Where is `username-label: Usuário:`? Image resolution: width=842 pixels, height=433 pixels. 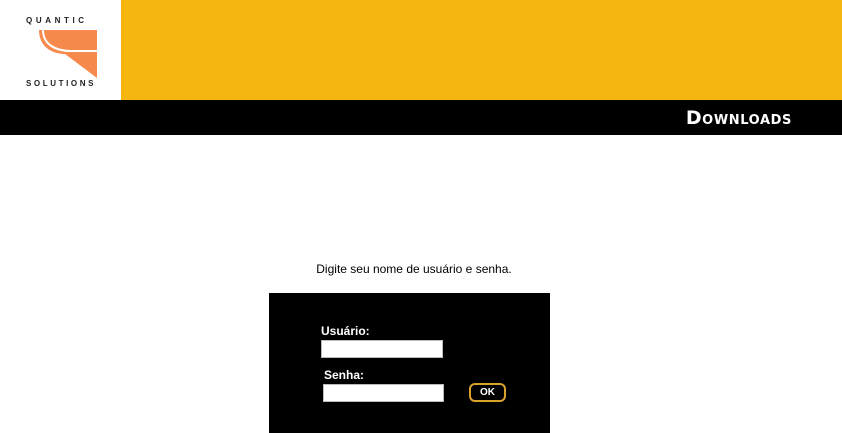
username-label: Usuário: is located at coordinates (345, 331).